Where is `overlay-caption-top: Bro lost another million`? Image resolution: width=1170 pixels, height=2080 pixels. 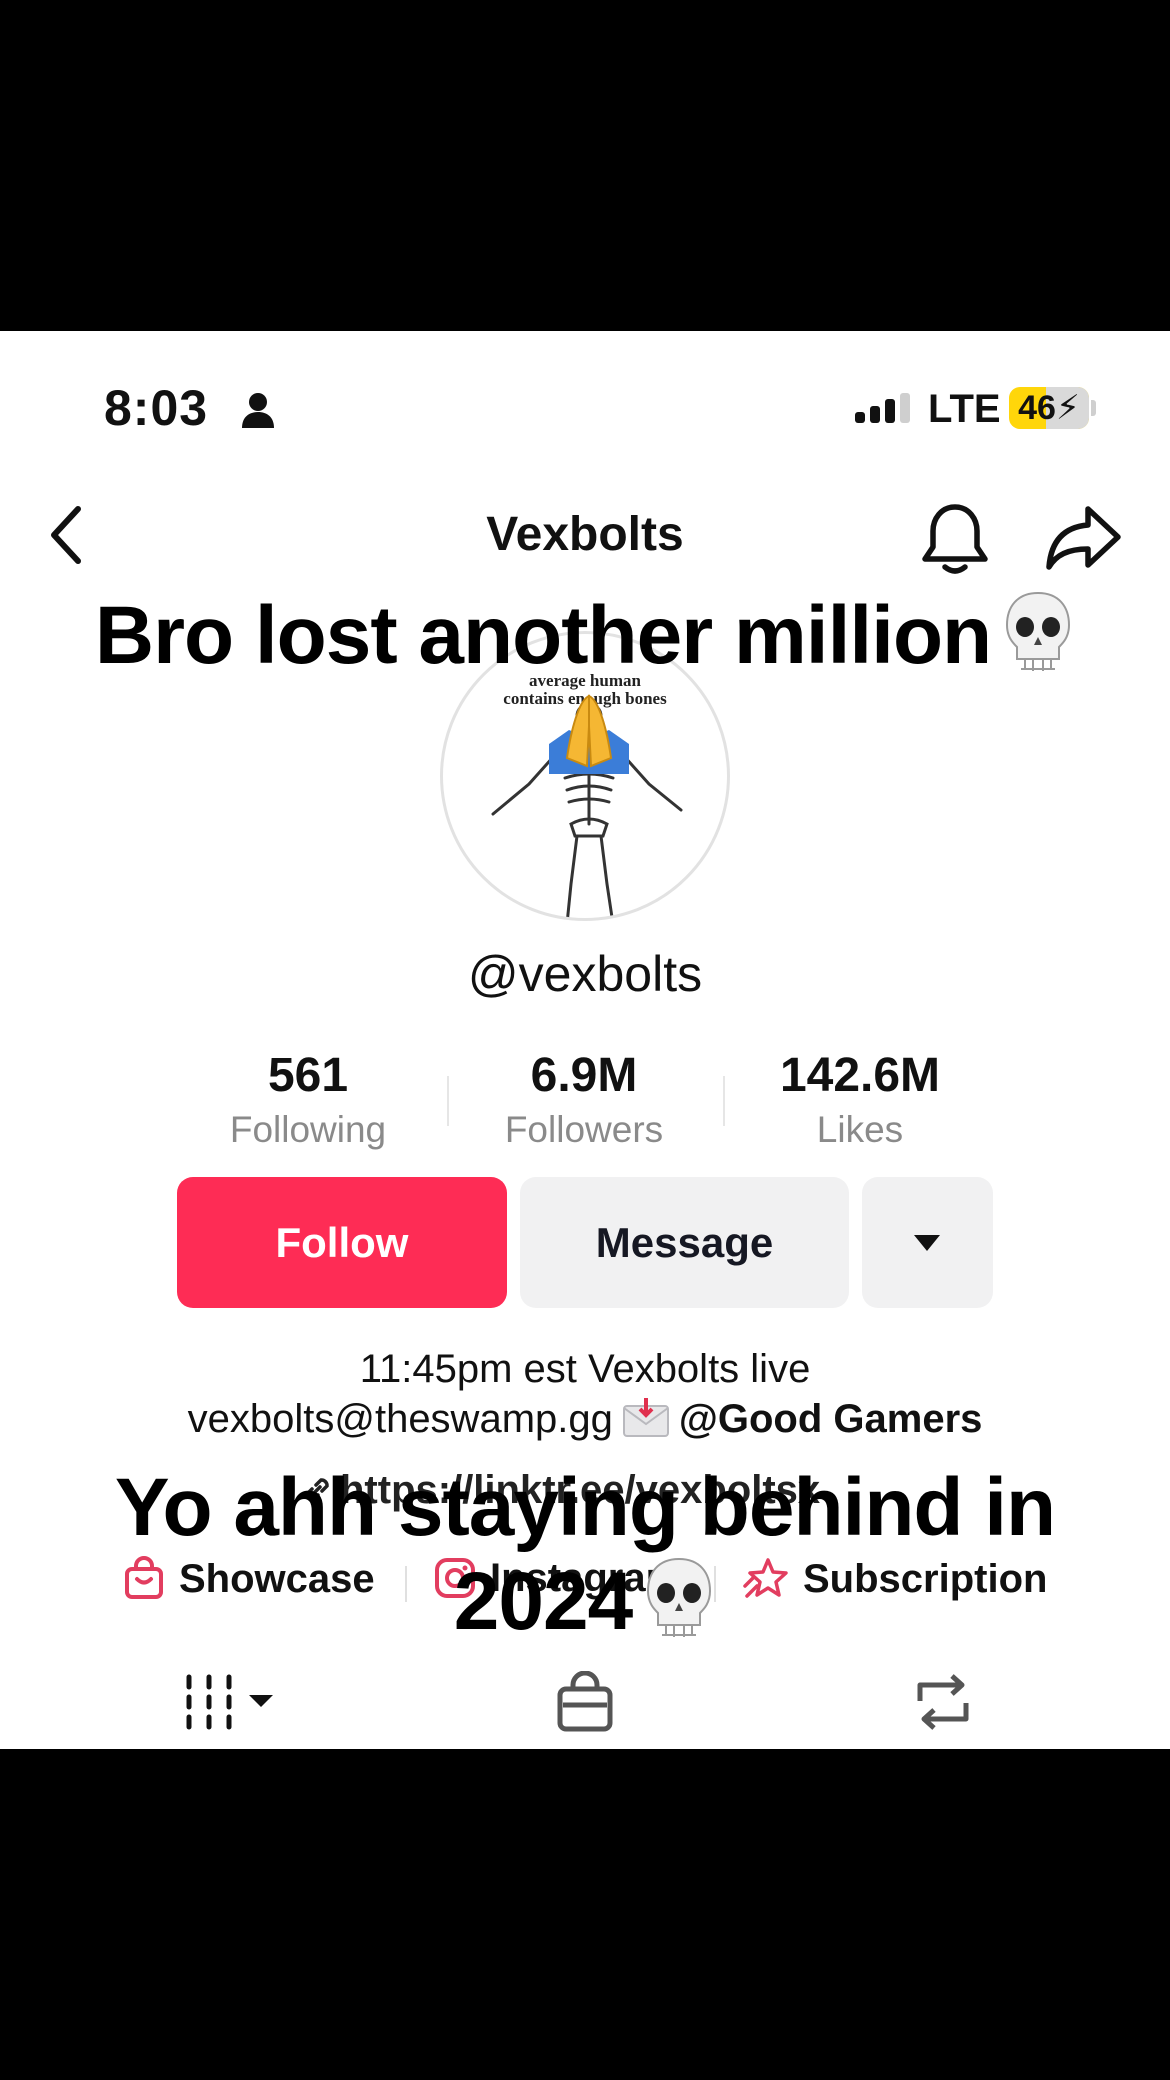 overlay-caption-top: Bro lost another million is located at coordinates (585, 636).